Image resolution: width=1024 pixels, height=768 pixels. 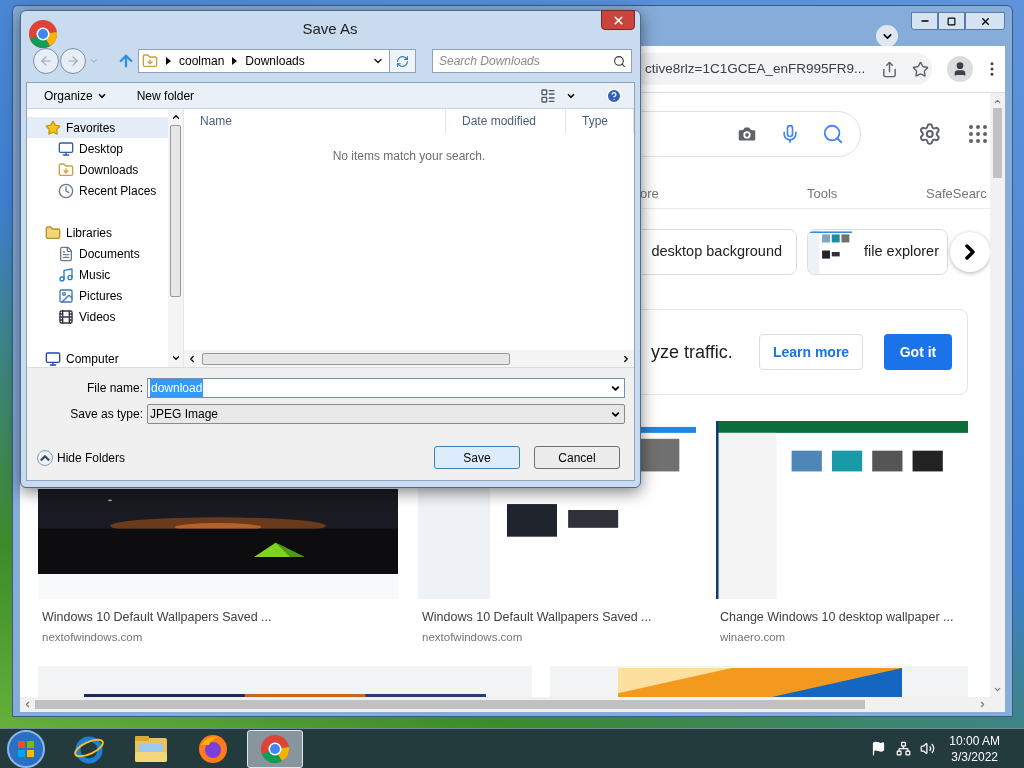 I want to click on maximize-icon, so click(x=951, y=21).